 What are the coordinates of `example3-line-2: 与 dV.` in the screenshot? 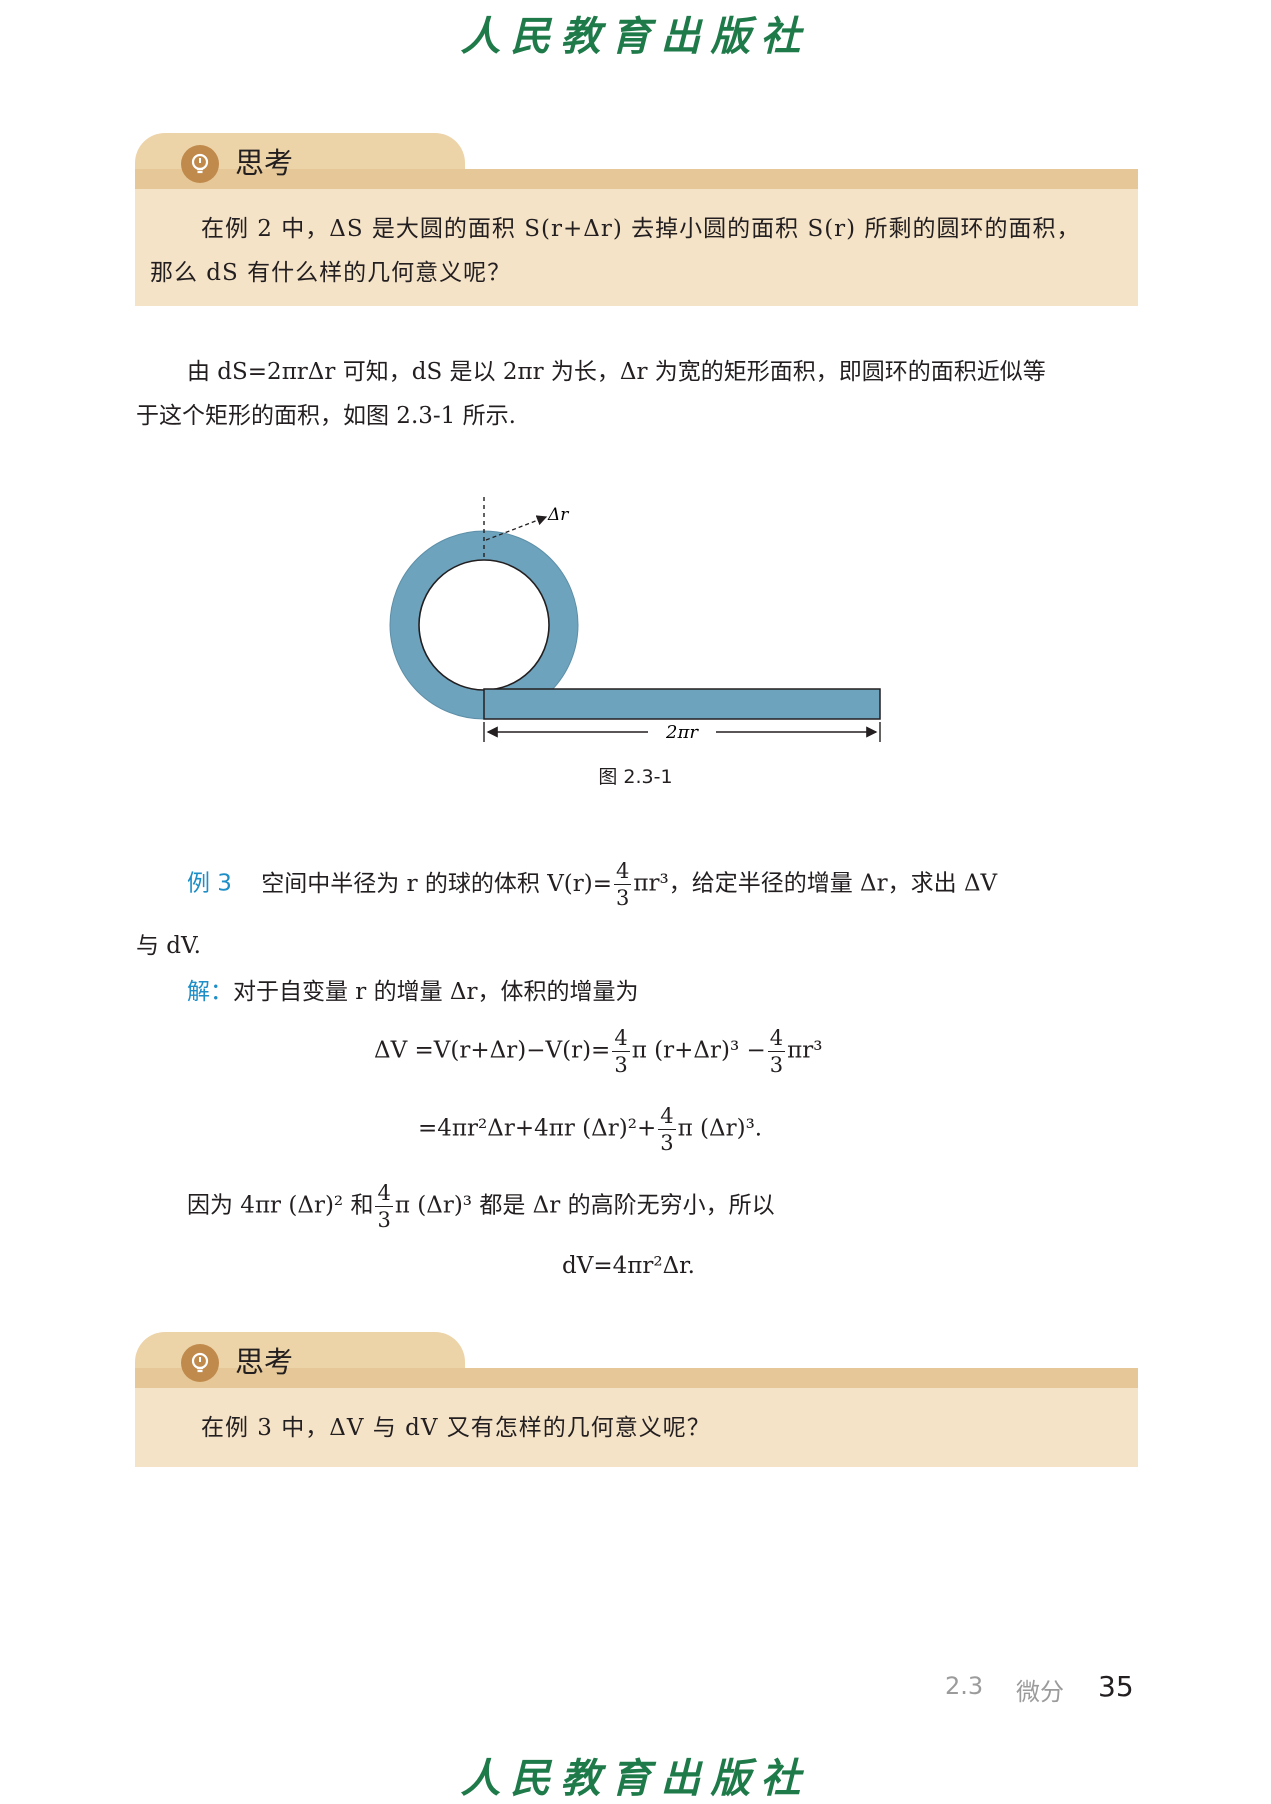 It's located at (168, 946).